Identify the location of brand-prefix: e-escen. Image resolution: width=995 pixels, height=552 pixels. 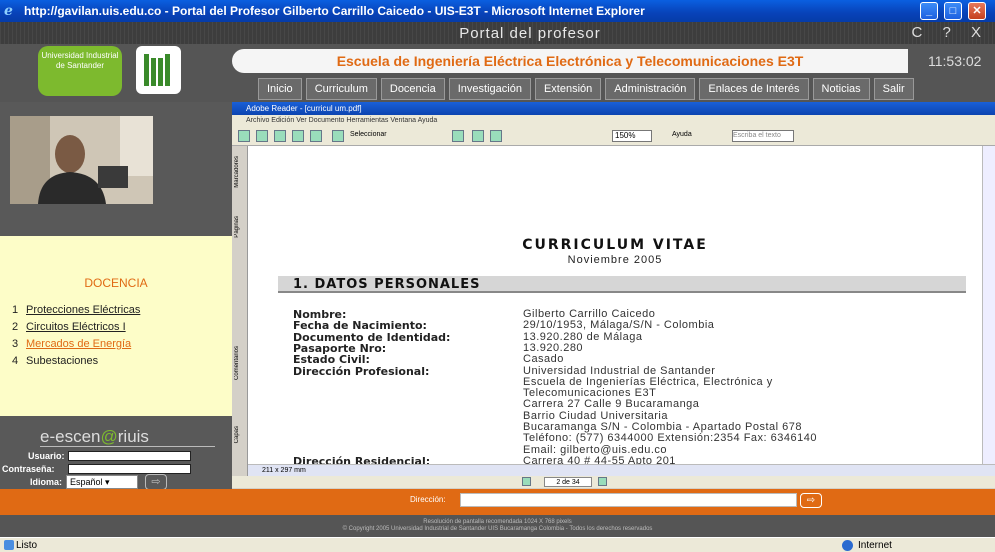
(70, 436).